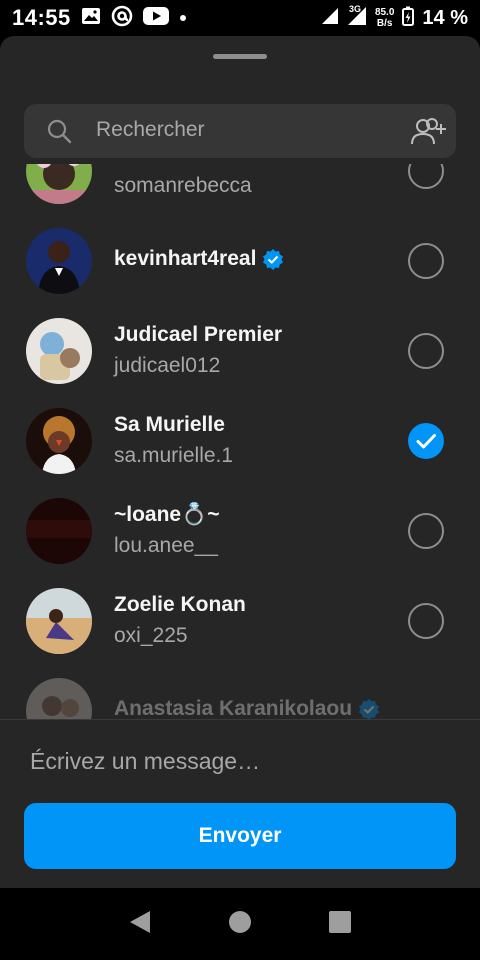 The image size is (480, 960). I want to click on search-input: Rechercher, so click(150, 130).